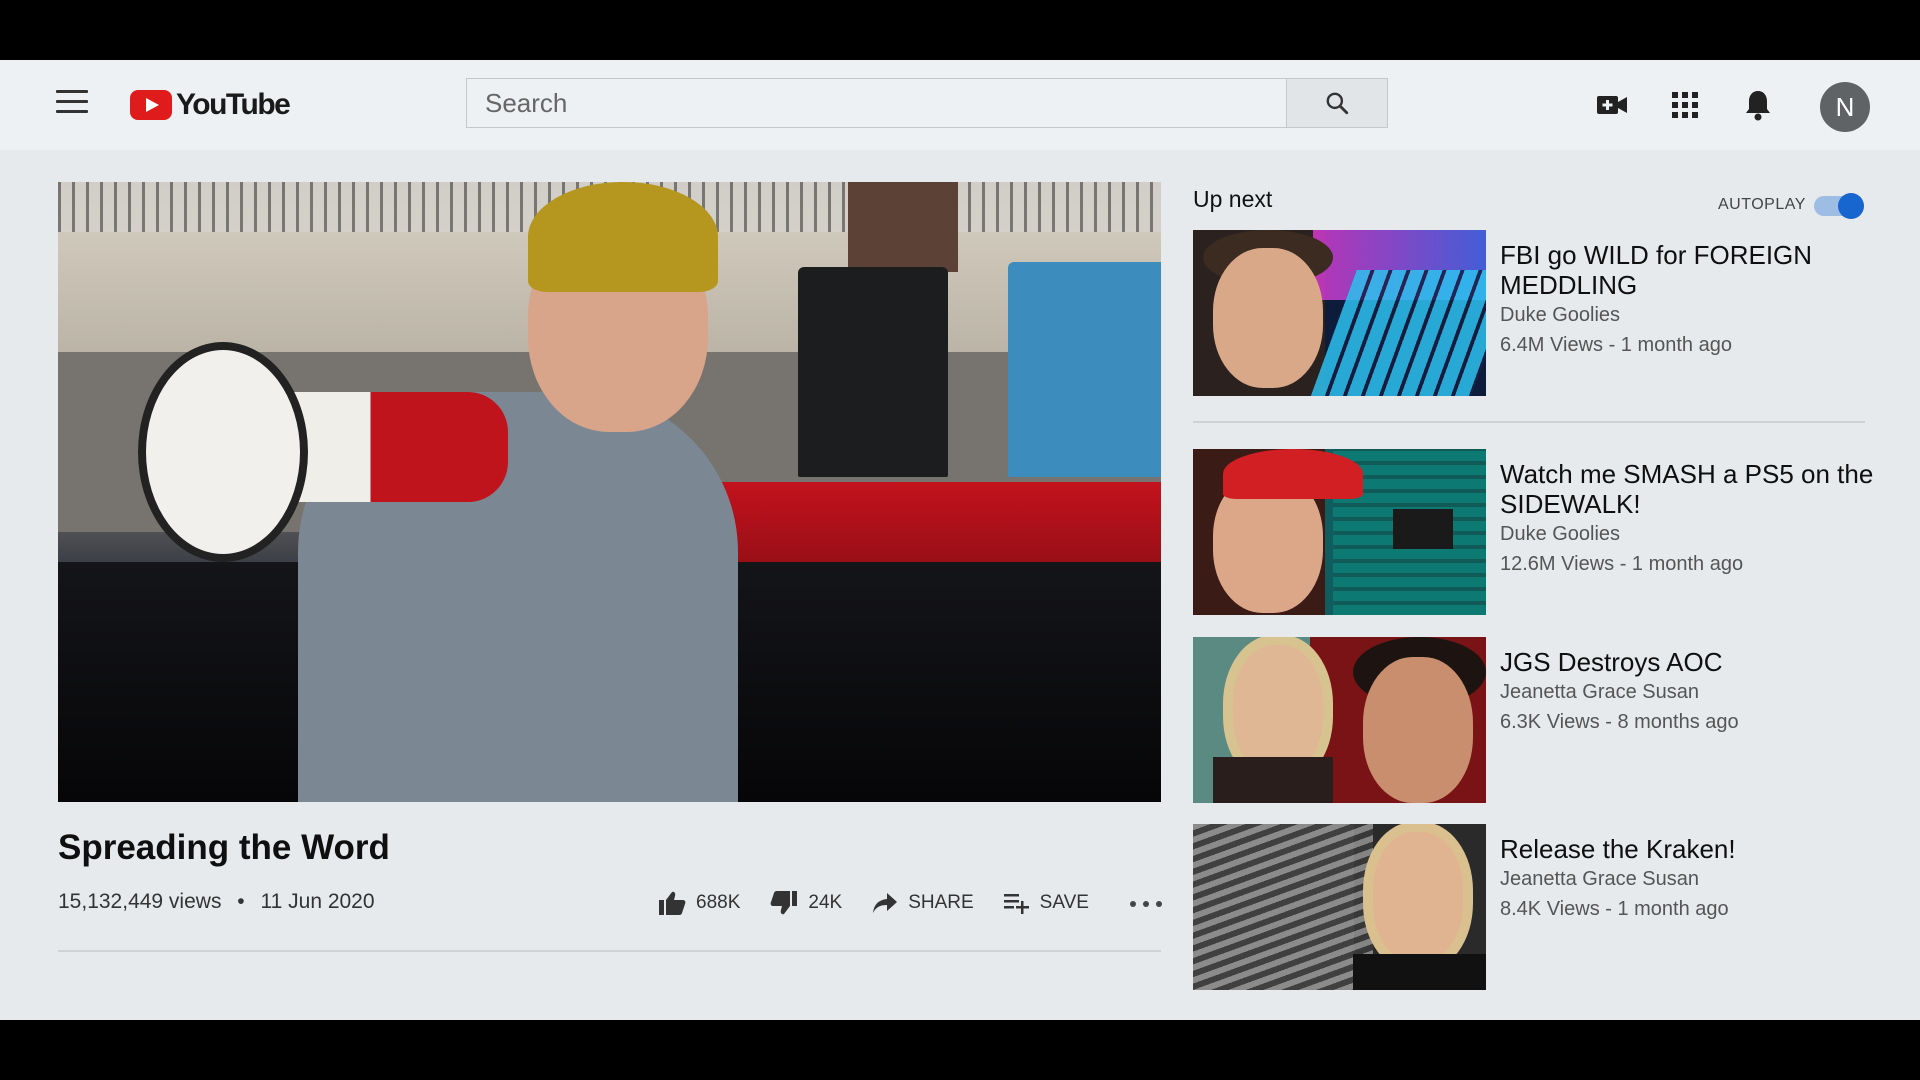 This screenshot has height=1080, width=1920. I want to click on more-actions-icon, so click(1146, 904).